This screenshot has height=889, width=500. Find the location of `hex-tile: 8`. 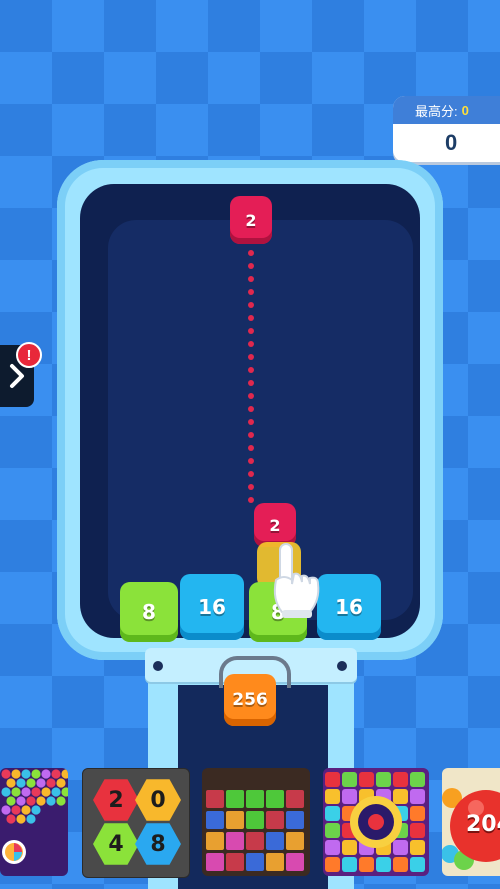

hex-tile: 8 is located at coordinates (158, 844).